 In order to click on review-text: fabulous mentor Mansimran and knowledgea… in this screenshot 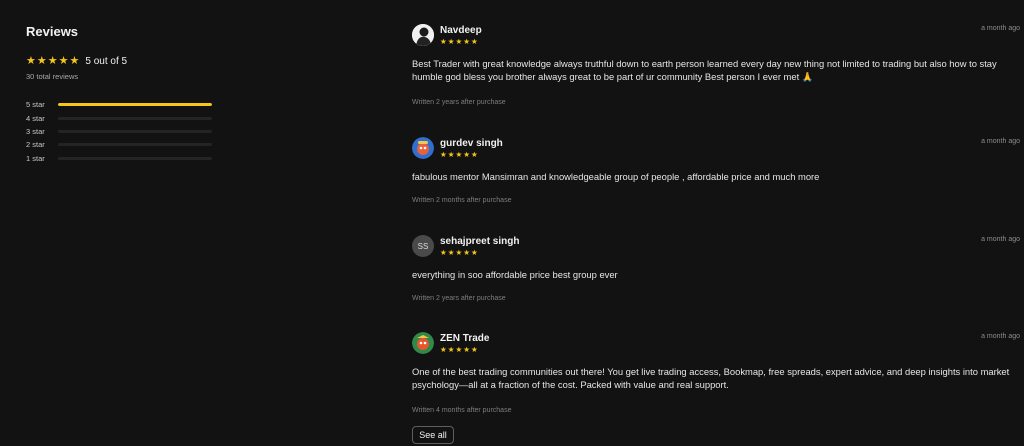, I will do `click(616, 176)`.